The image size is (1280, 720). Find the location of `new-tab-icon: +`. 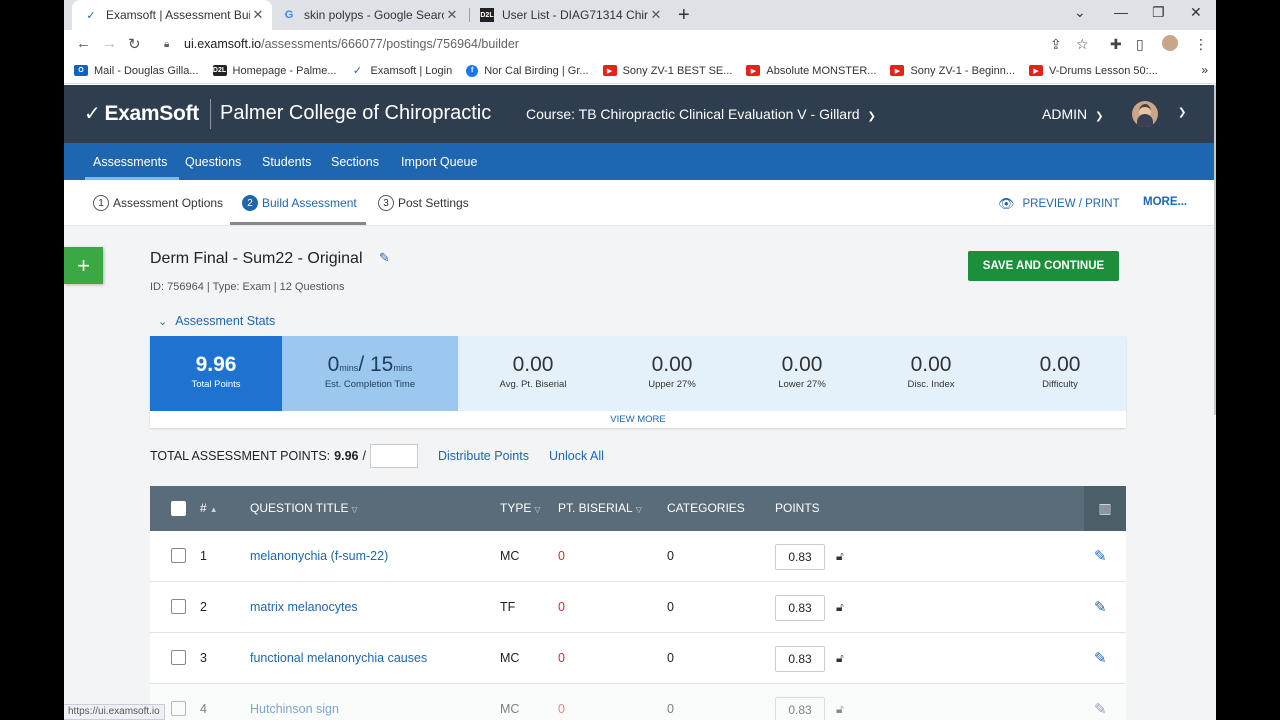

new-tab-icon: + is located at coordinates (684, 15).